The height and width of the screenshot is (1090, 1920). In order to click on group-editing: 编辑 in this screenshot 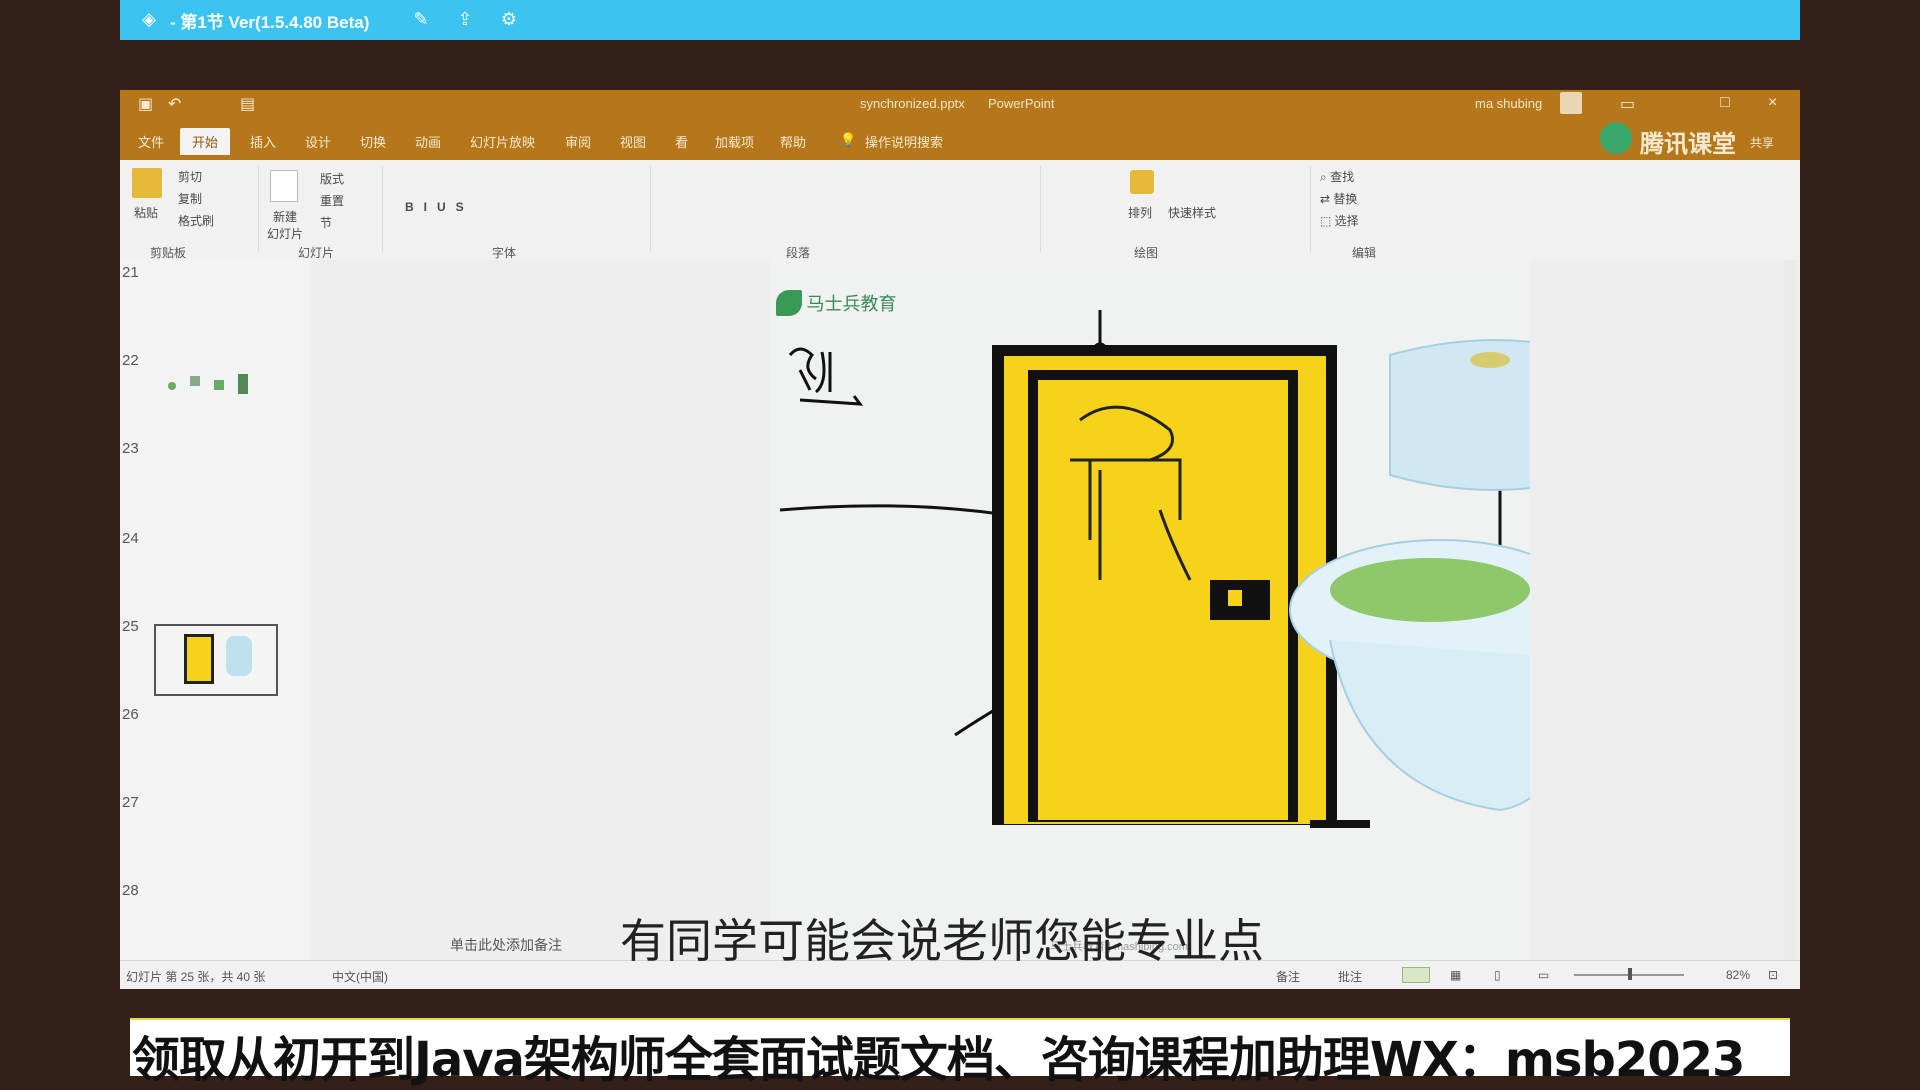, I will do `click(1364, 253)`.